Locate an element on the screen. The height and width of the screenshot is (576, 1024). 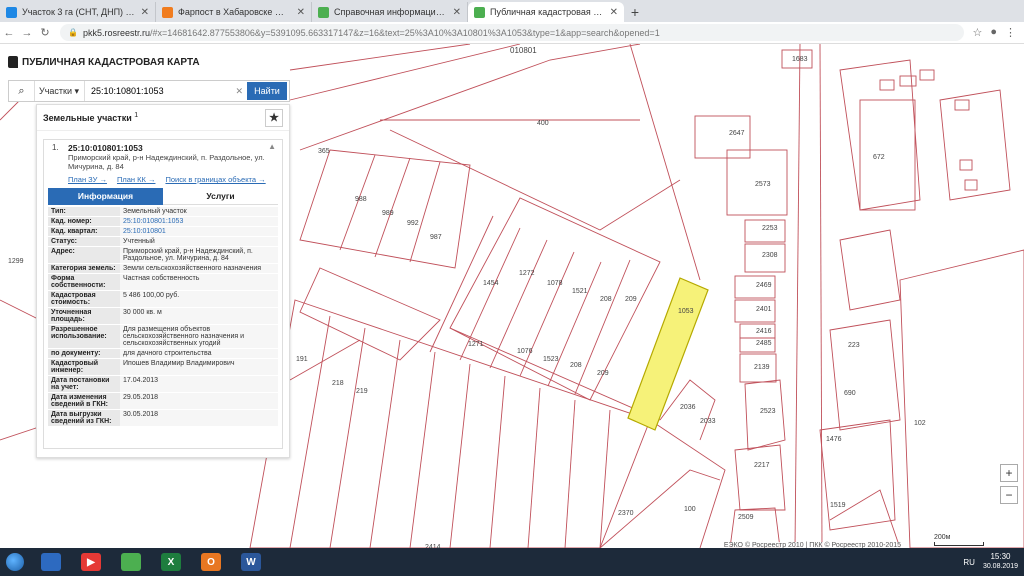
map-label: 219 is located at coordinates (362, 391).